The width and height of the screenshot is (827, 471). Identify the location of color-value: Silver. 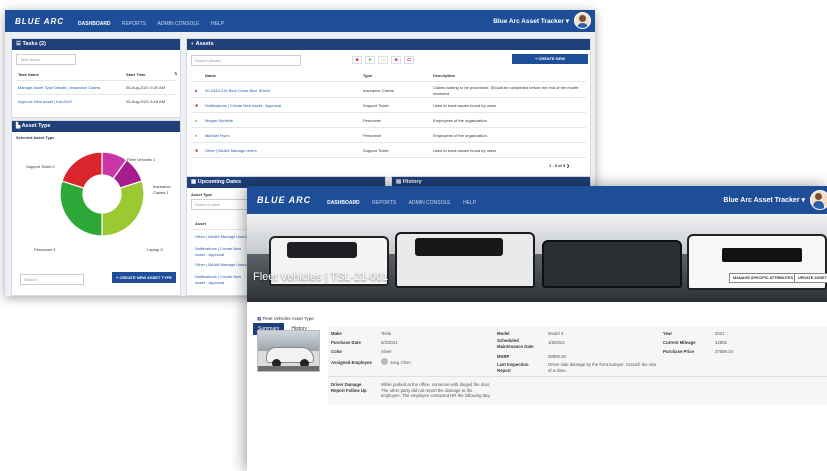
(386, 351).